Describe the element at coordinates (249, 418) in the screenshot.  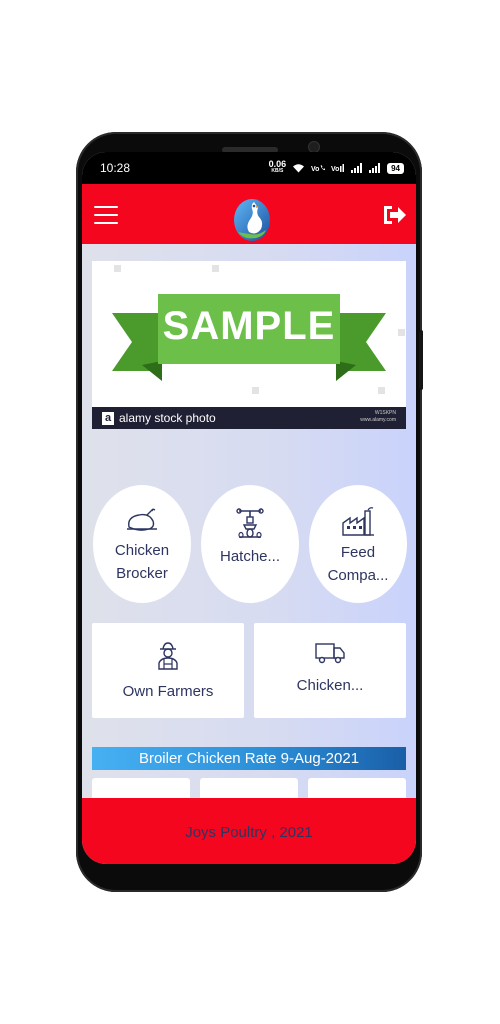
I see `watermark-bar: a alamy stock photo W1SKPN www.alamy.com` at that location.